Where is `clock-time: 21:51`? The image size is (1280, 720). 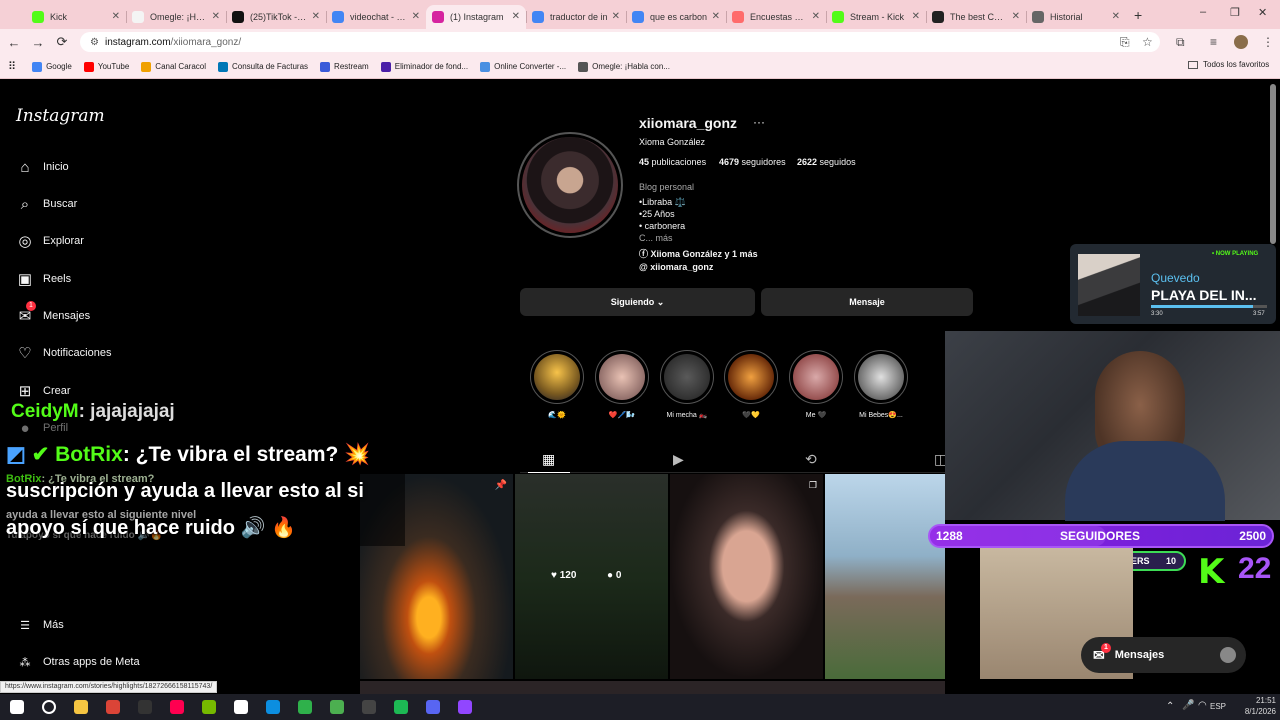 clock-time: 21:51 is located at coordinates (1256, 700).